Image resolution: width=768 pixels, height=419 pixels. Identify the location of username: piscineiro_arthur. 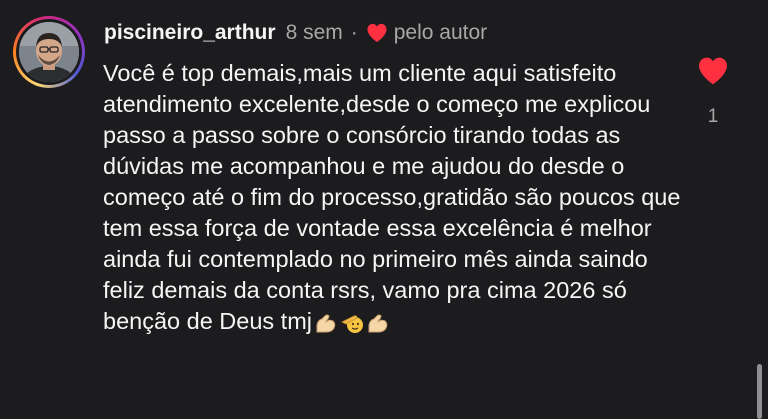
(190, 33).